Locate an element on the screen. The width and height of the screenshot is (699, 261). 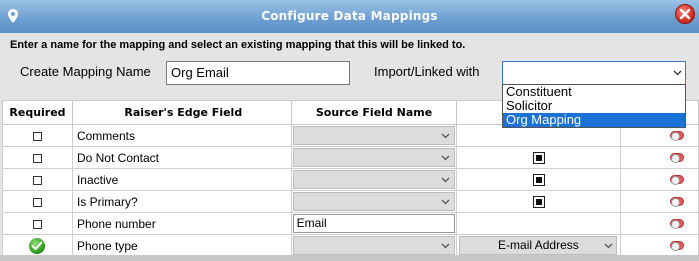
field-name-cell: Comments is located at coordinates (181, 135).